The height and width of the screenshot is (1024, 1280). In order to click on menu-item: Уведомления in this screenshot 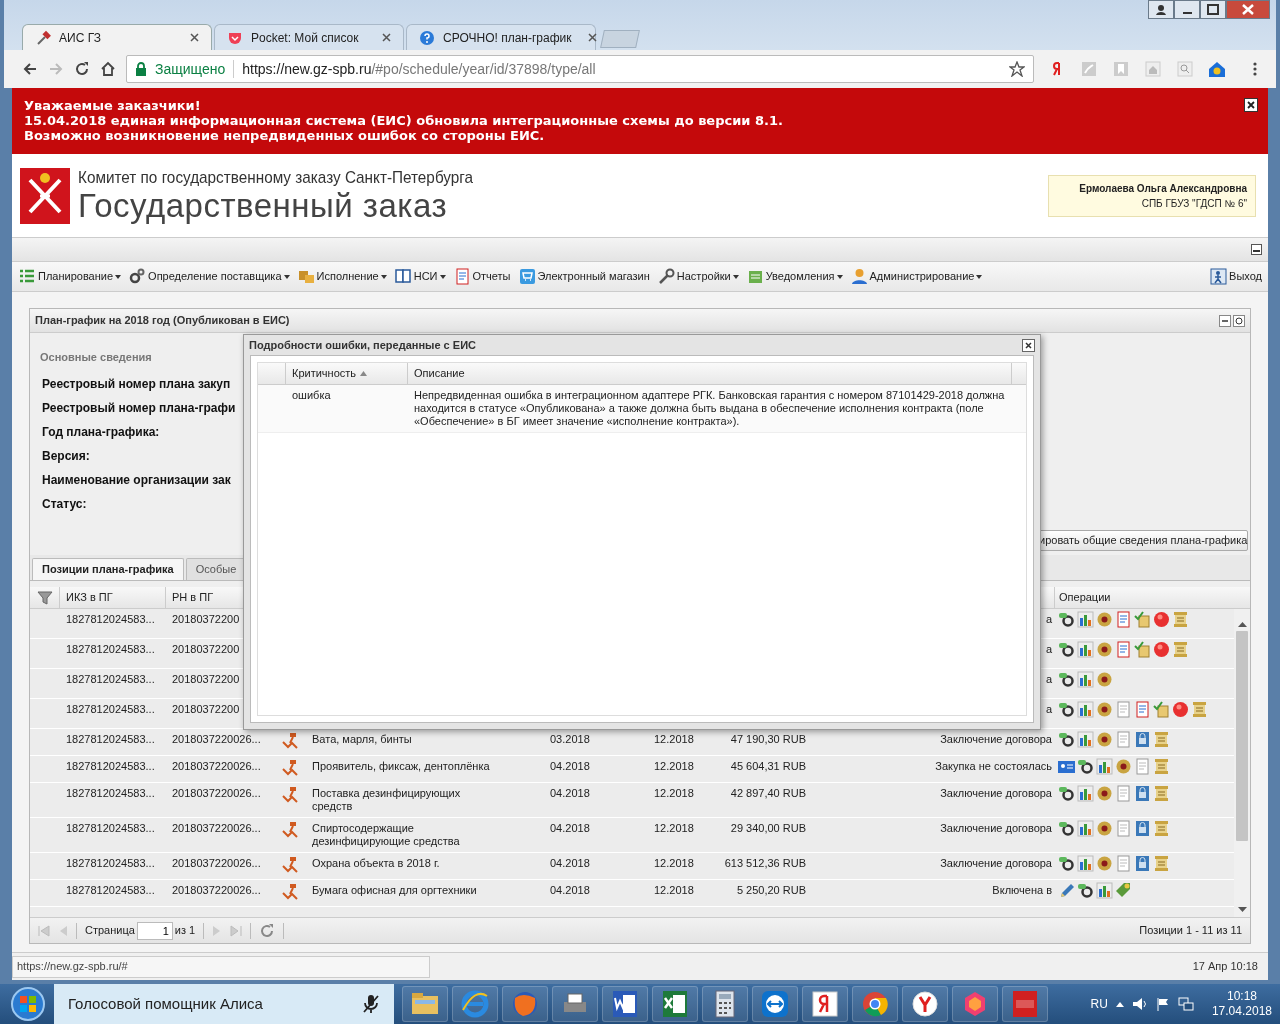, I will do `click(794, 276)`.